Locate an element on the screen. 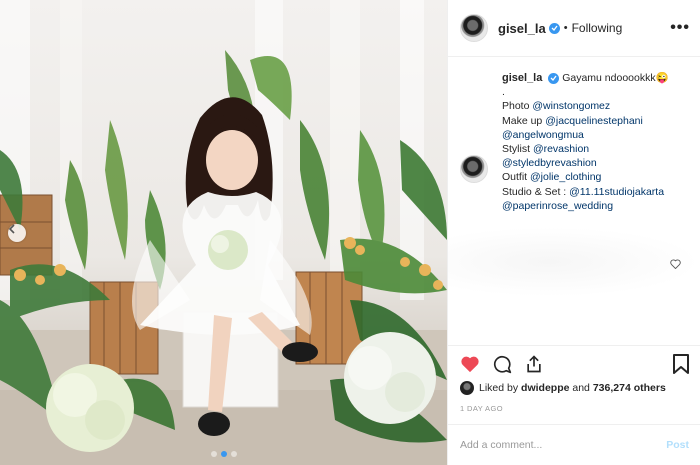 This screenshot has width=700, height=465. makeup-credit-link-2: @angelwongmua is located at coordinates (543, 135).